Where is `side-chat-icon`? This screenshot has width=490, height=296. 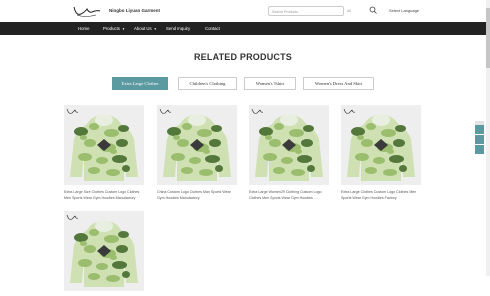 side-chat-icon is located at coordinates (479, 129).